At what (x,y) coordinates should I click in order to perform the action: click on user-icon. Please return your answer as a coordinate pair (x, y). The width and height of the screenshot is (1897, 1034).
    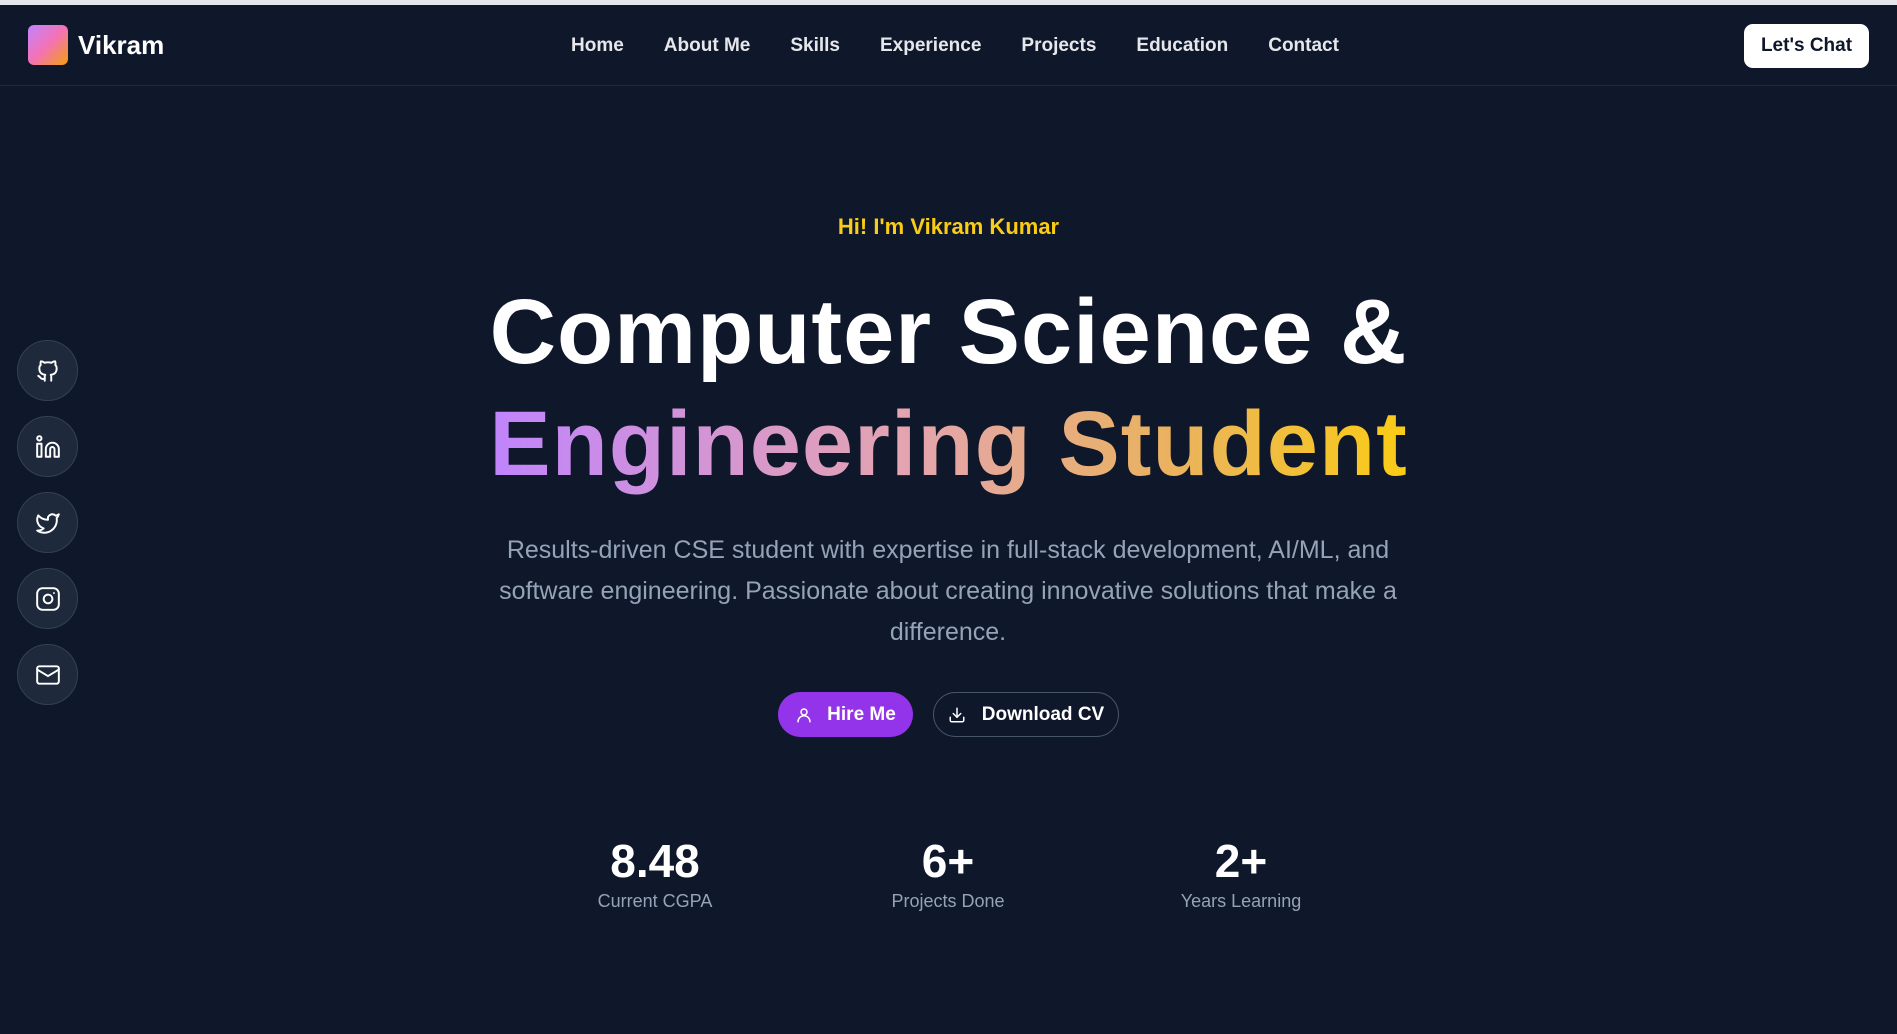
    Looking at the image, I should click on (804, 715).